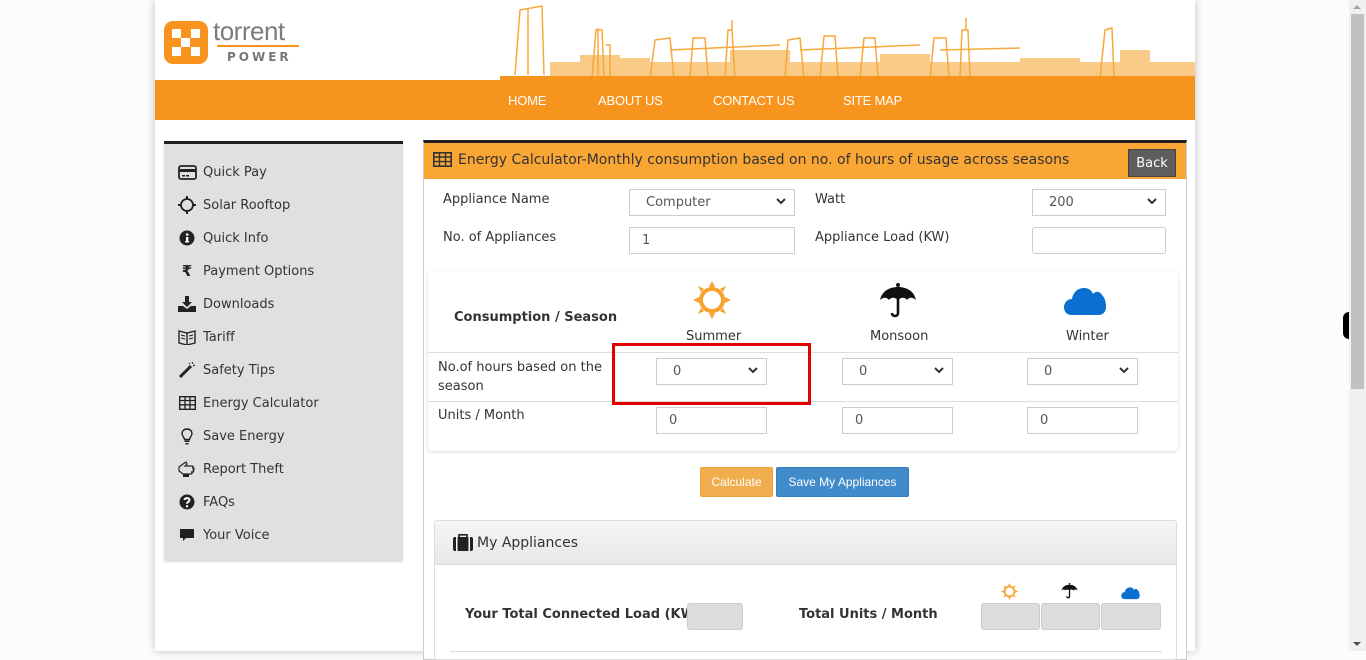 This screenshot has width=1366, height=660. What do you see at coordinates (236, 238) in the screenshot?
I see `sidebar-item-label: Quick Info` at bounding box center [236, 238].